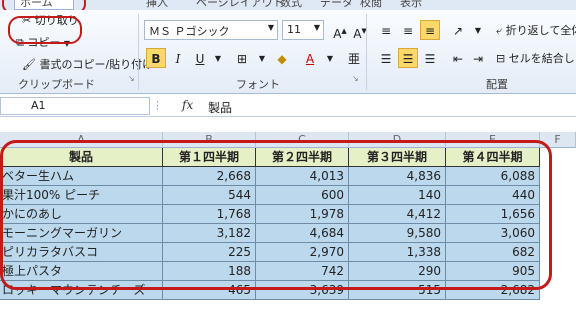 The image size is (576, 329). What do you see at coordinates (430, 58) in the screenshot?
I see `align-right-icon: ☰` at bounding box center [430, 58].